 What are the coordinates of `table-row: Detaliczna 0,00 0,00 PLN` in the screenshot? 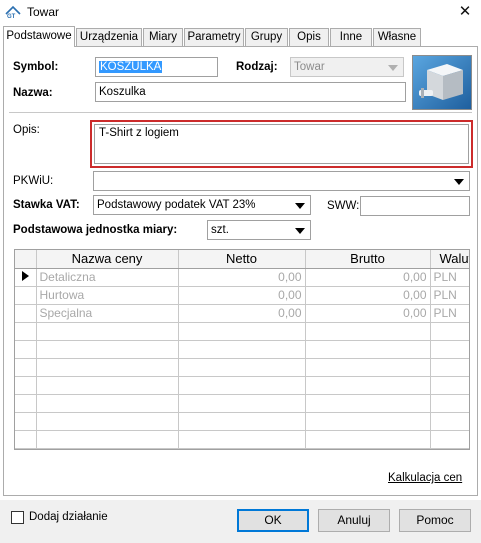 It's located at (242, 277).